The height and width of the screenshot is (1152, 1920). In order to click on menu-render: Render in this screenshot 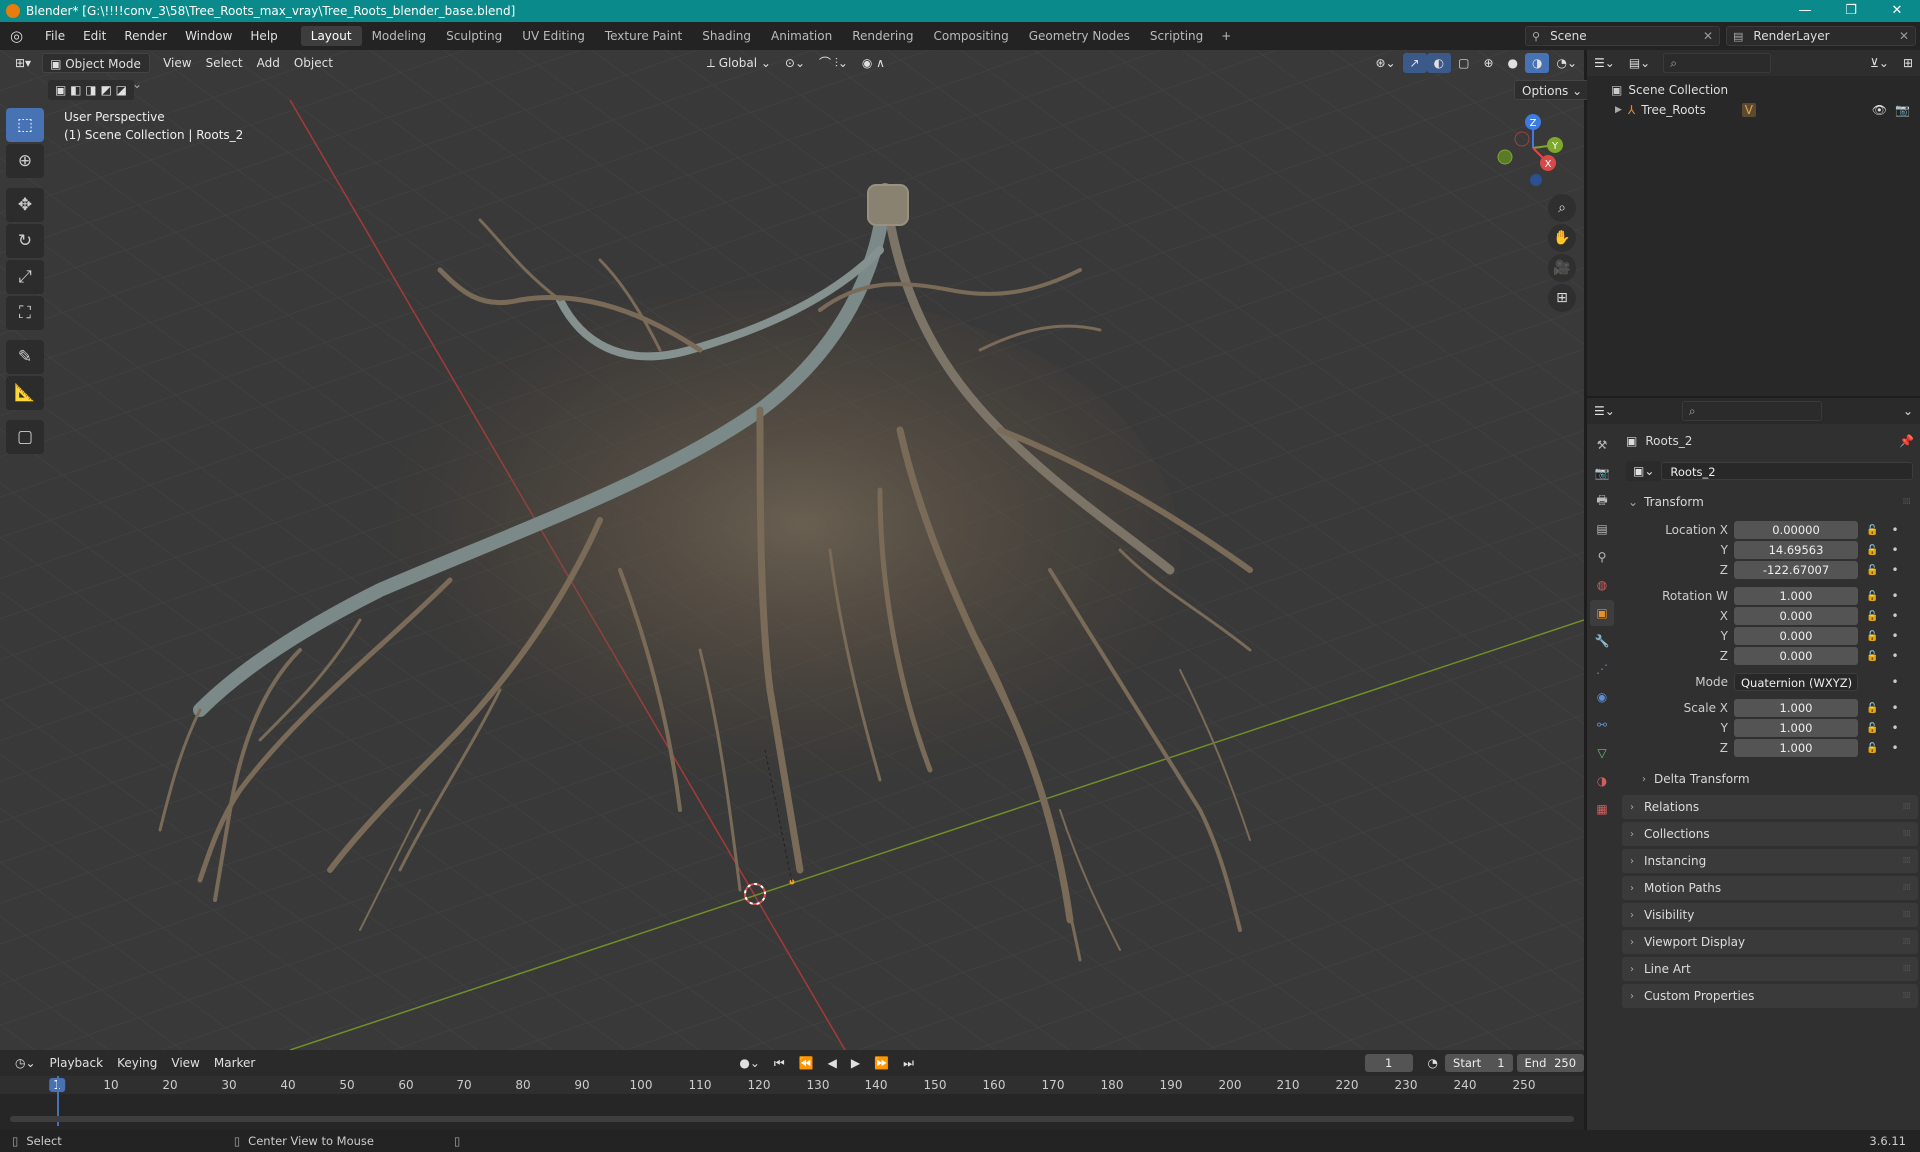, I will do `click(145, 36)`.